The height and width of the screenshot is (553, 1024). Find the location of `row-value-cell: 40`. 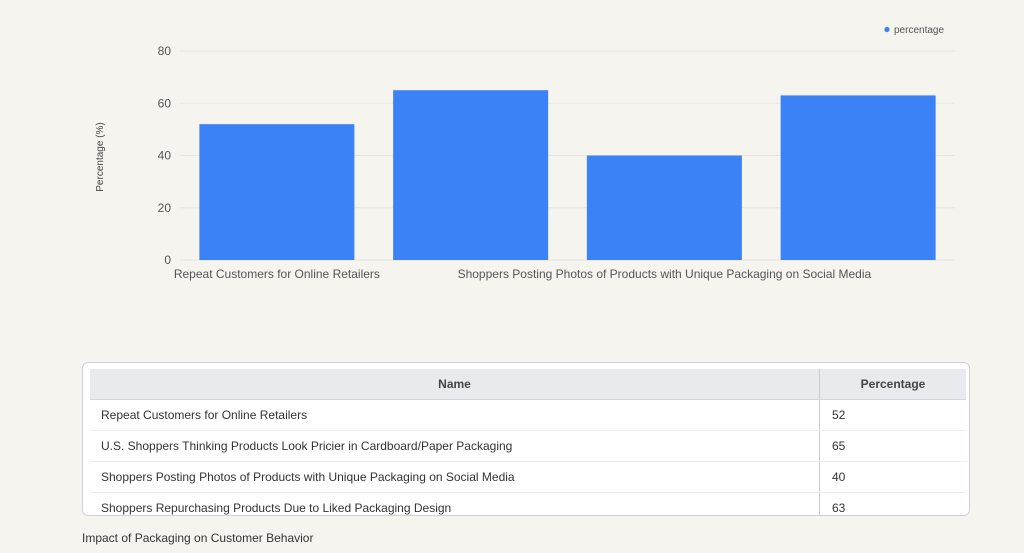

row-value-cell: 40 is located at coordinates (892, 477).